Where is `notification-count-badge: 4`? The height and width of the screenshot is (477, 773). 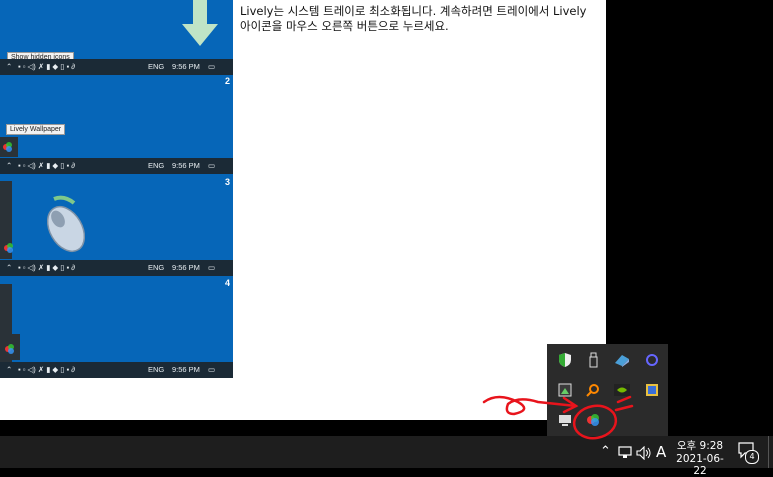
notification-count-badge: 4 is located at coordinates (752, 457).